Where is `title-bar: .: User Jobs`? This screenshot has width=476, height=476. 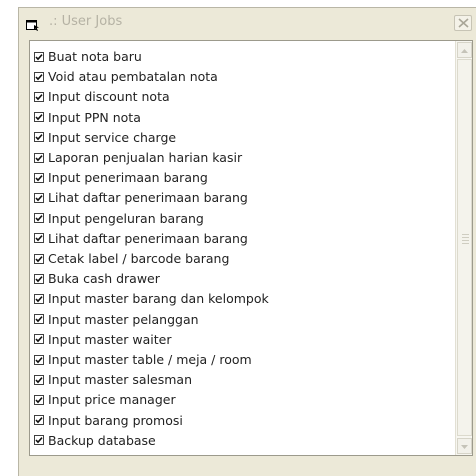 title-bar: .: User Jobs is located at coordinates (247, 22).